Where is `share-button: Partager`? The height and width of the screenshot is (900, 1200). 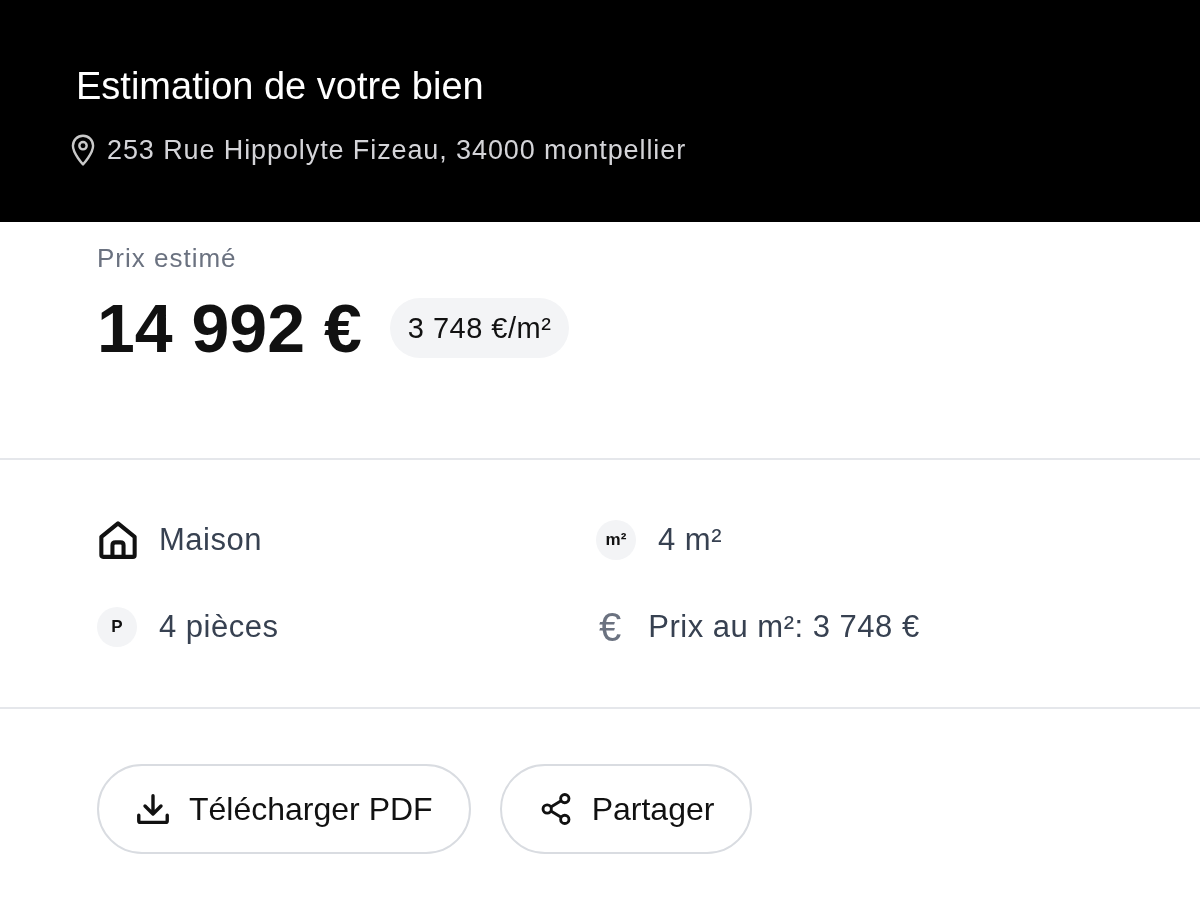 share-button: Partager is located at coordinates (626, 809).